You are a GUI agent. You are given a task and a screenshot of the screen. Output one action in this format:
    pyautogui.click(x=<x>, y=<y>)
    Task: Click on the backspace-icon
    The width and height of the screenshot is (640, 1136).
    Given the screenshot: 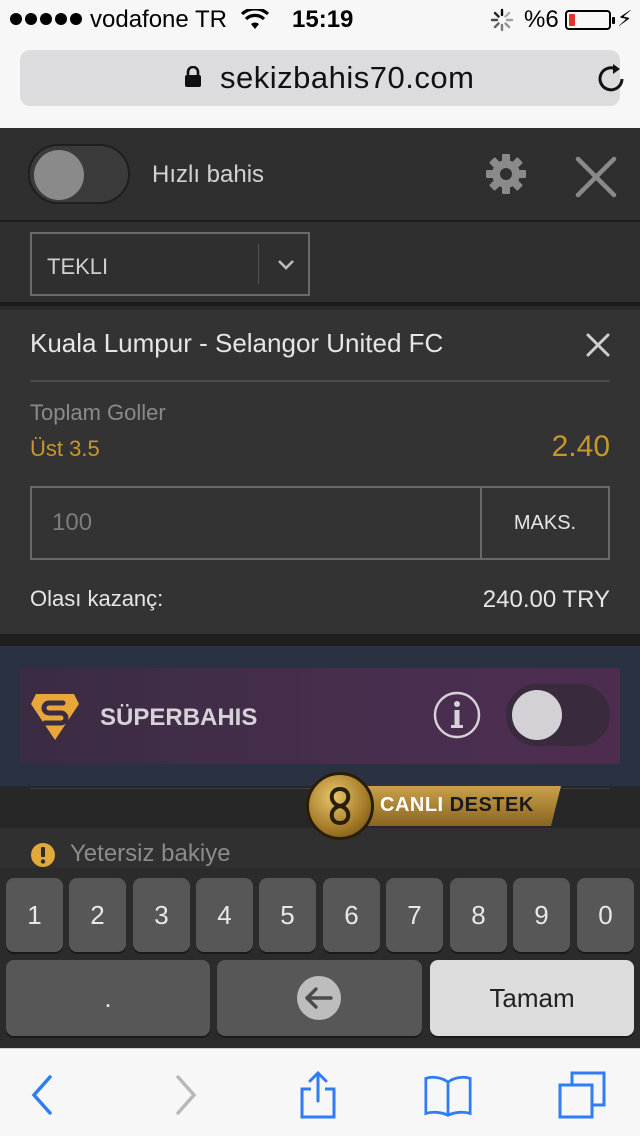 What is the action you would take?
    pyautogui.click(x=319, y=998)
    